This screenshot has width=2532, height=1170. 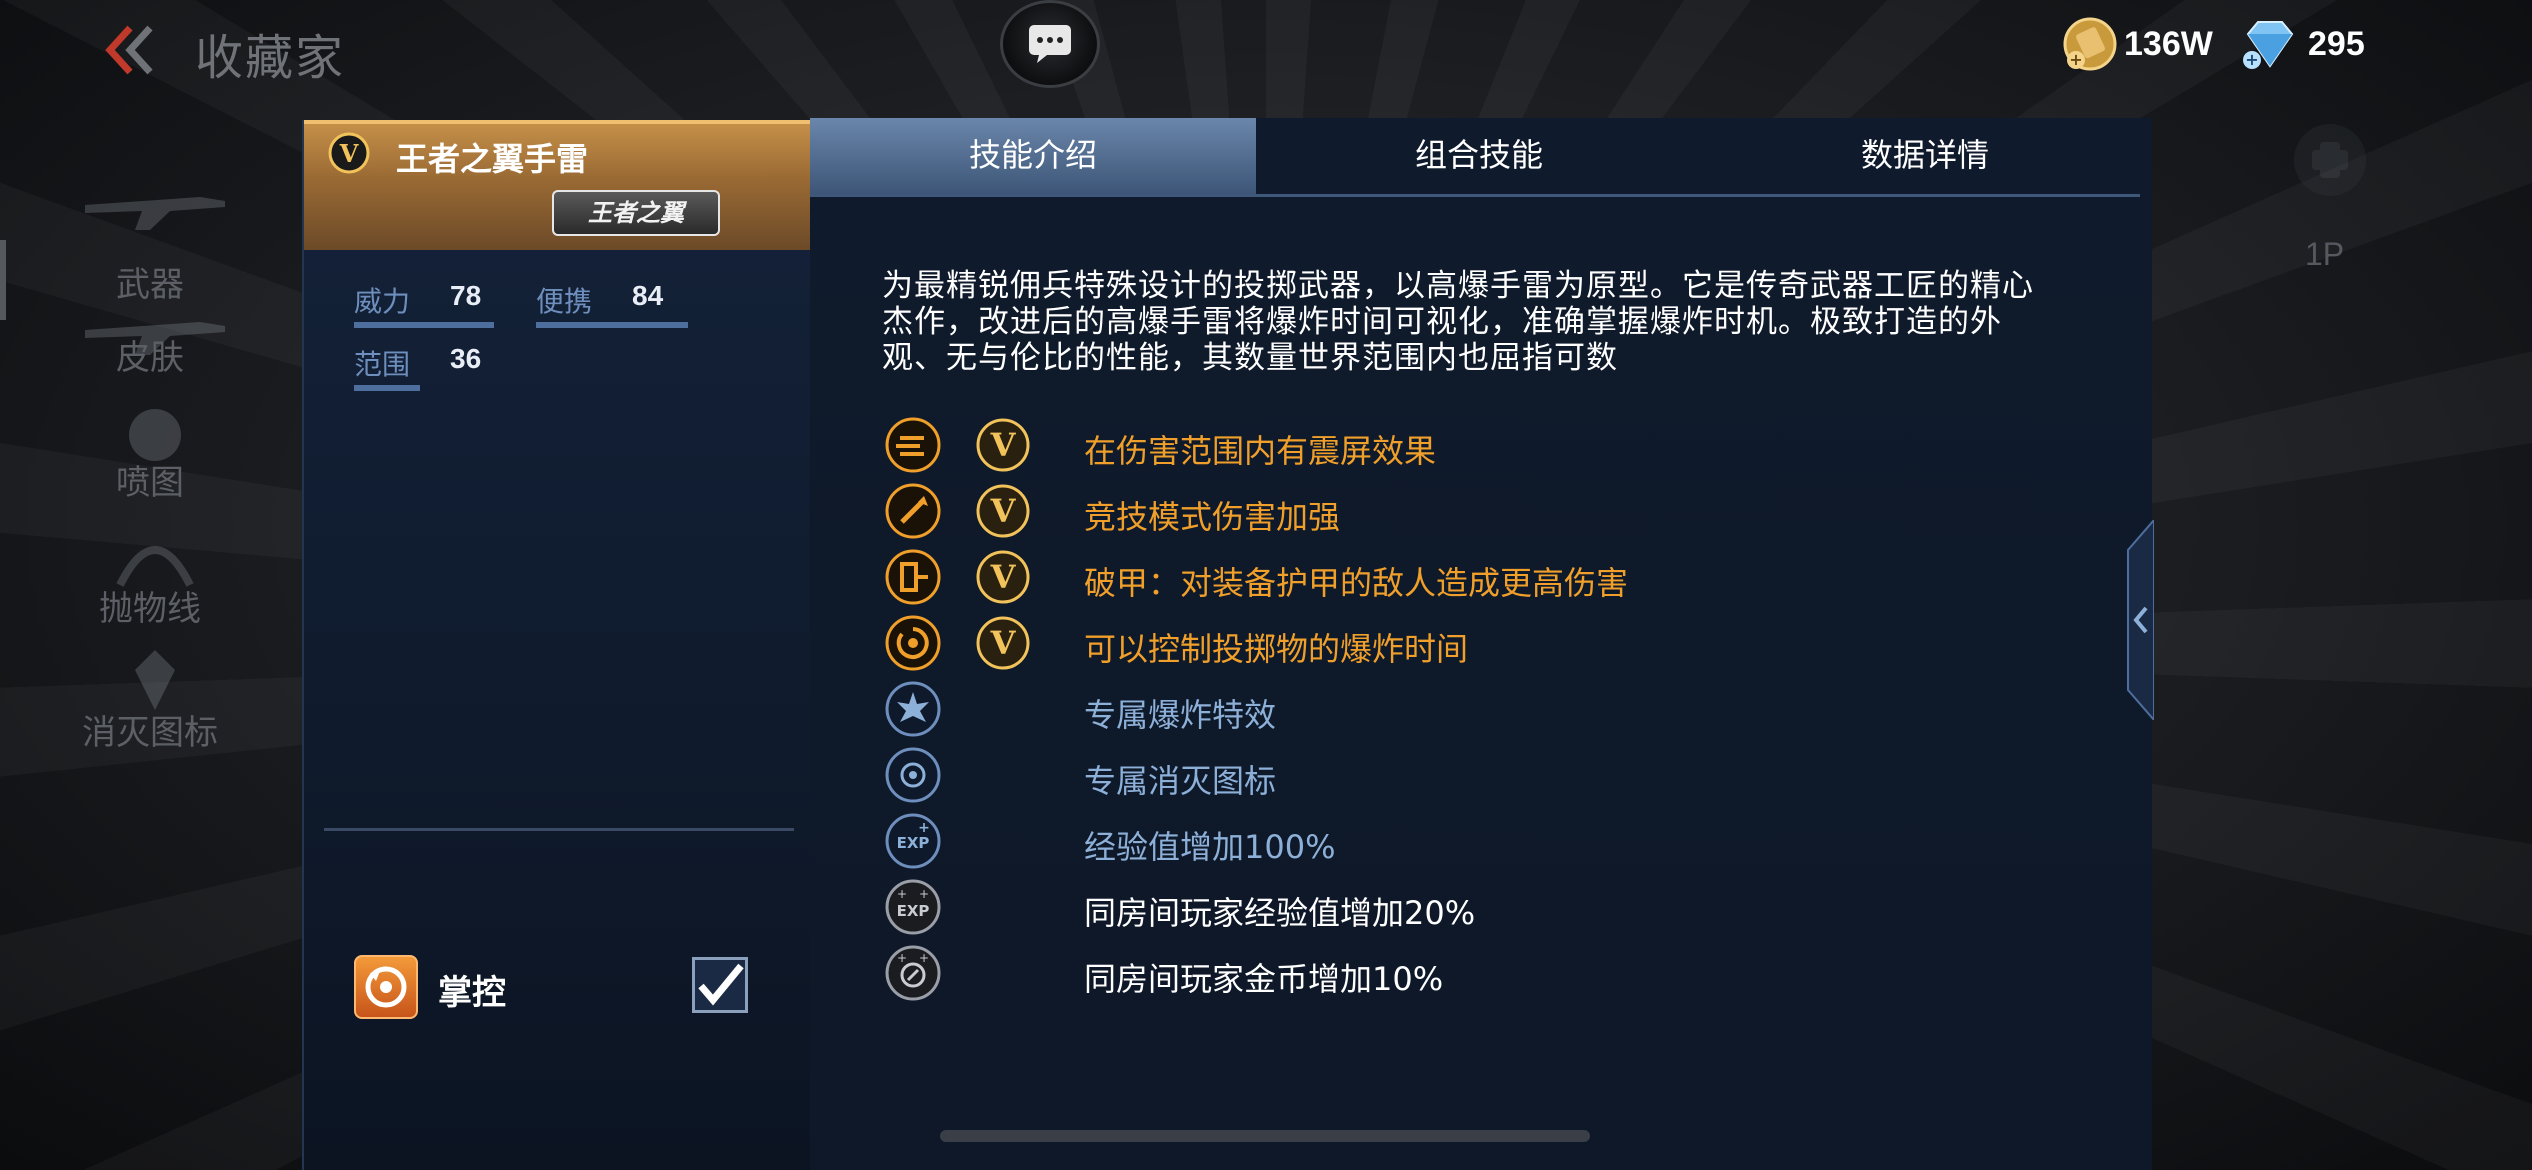 I want to click on feature-row: V 破甲：对装备护甲的敌人造成更高伤害, so click(x=1484, y=578).